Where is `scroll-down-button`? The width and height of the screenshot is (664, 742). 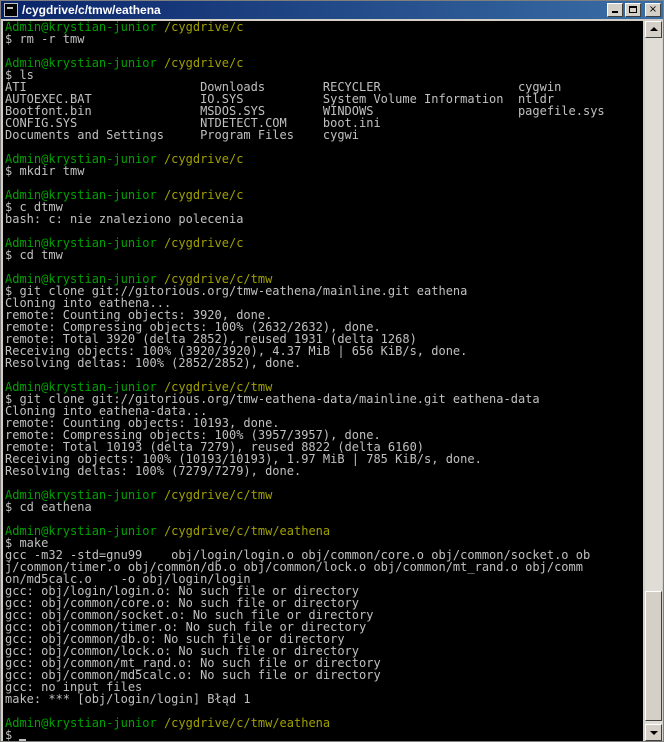 scroll-down-button is located at coordinates (653, 732).